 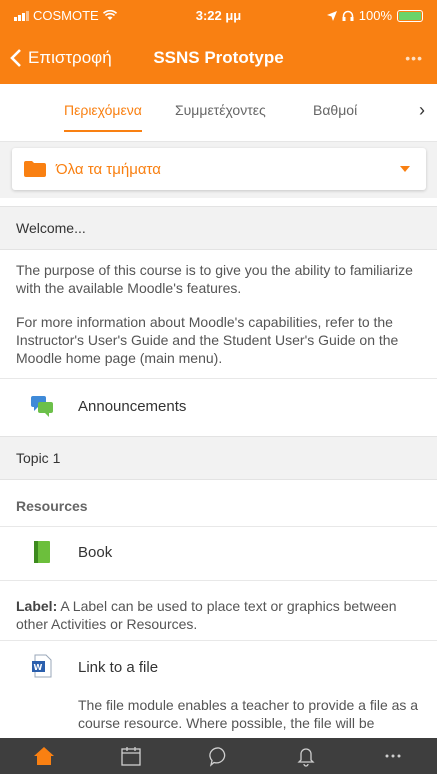 I want to click on resources-subheading: Resources, so click(x=52, y=506).